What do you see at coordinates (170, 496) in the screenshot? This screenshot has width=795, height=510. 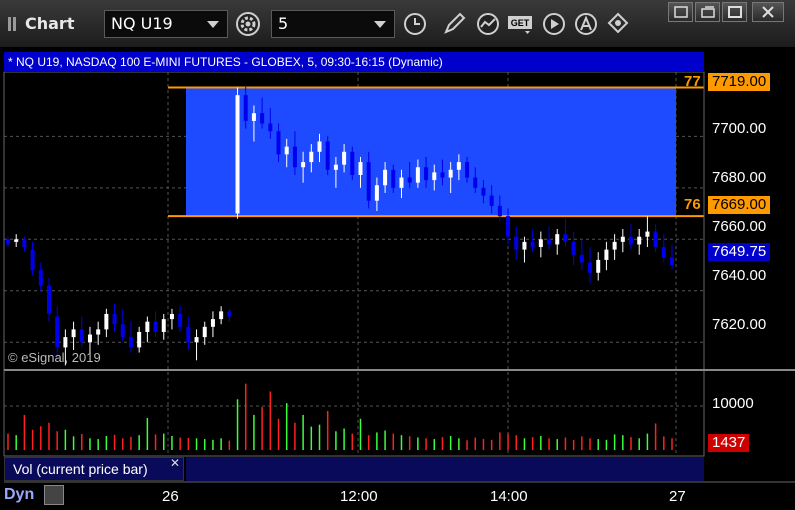 I see `time-axis-label: 26` at bounding box center [170, 496].